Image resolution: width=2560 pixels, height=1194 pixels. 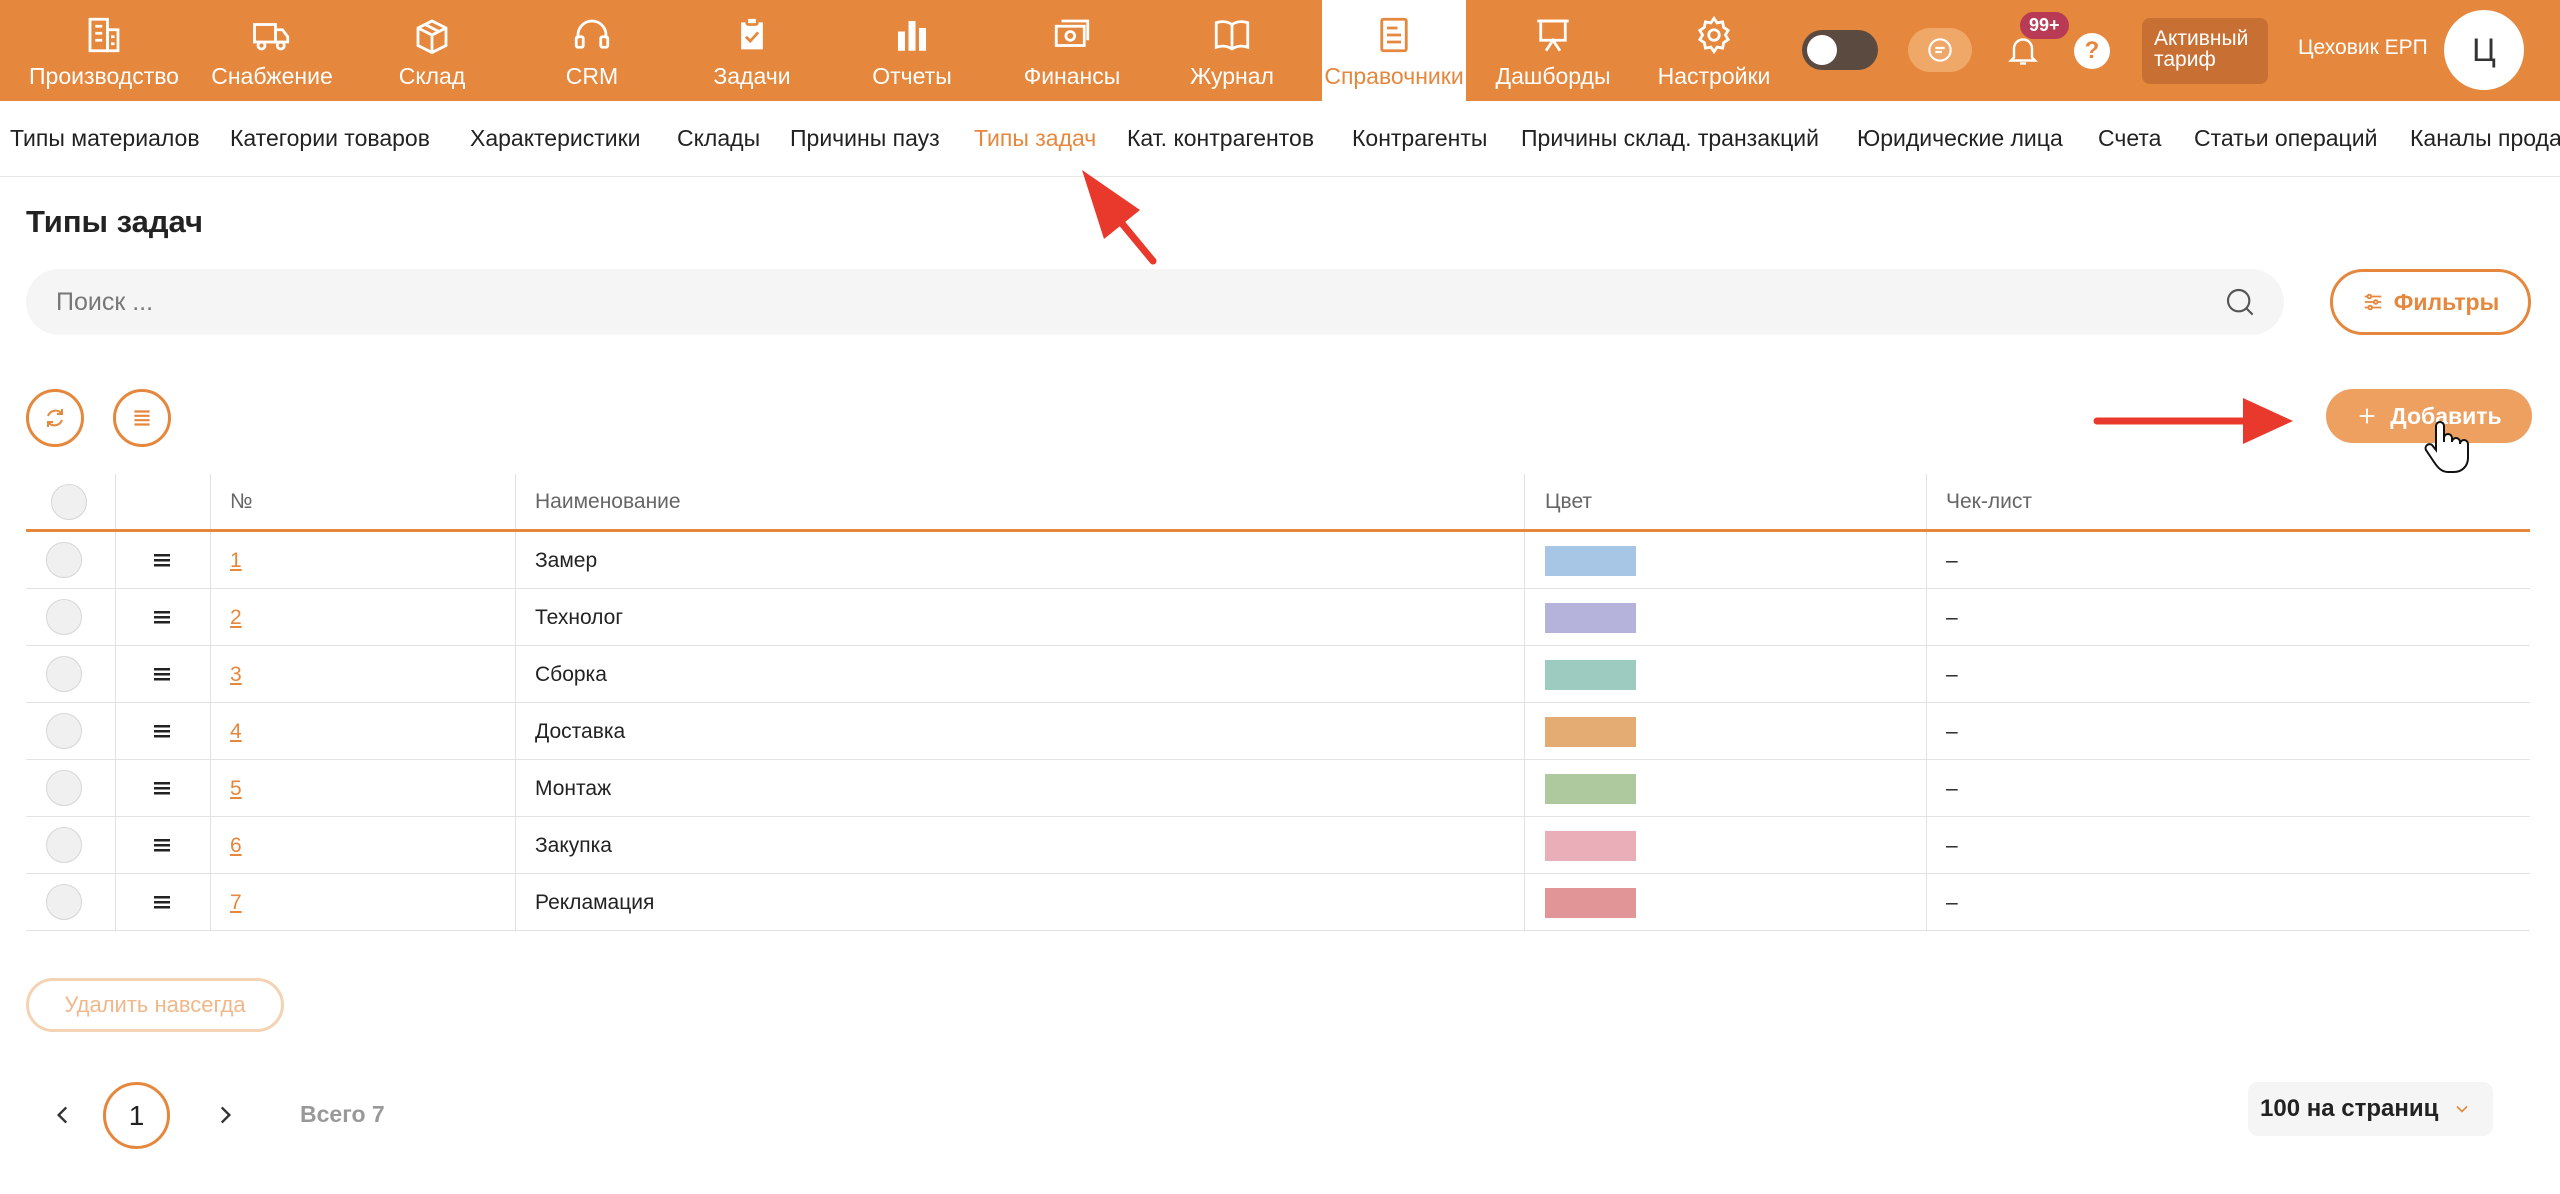 What do you see at coordinates (1035, 138) in the screenshot?
I see `subnav-item-task-types: Типы задач` at bounding box center [1035, 138].